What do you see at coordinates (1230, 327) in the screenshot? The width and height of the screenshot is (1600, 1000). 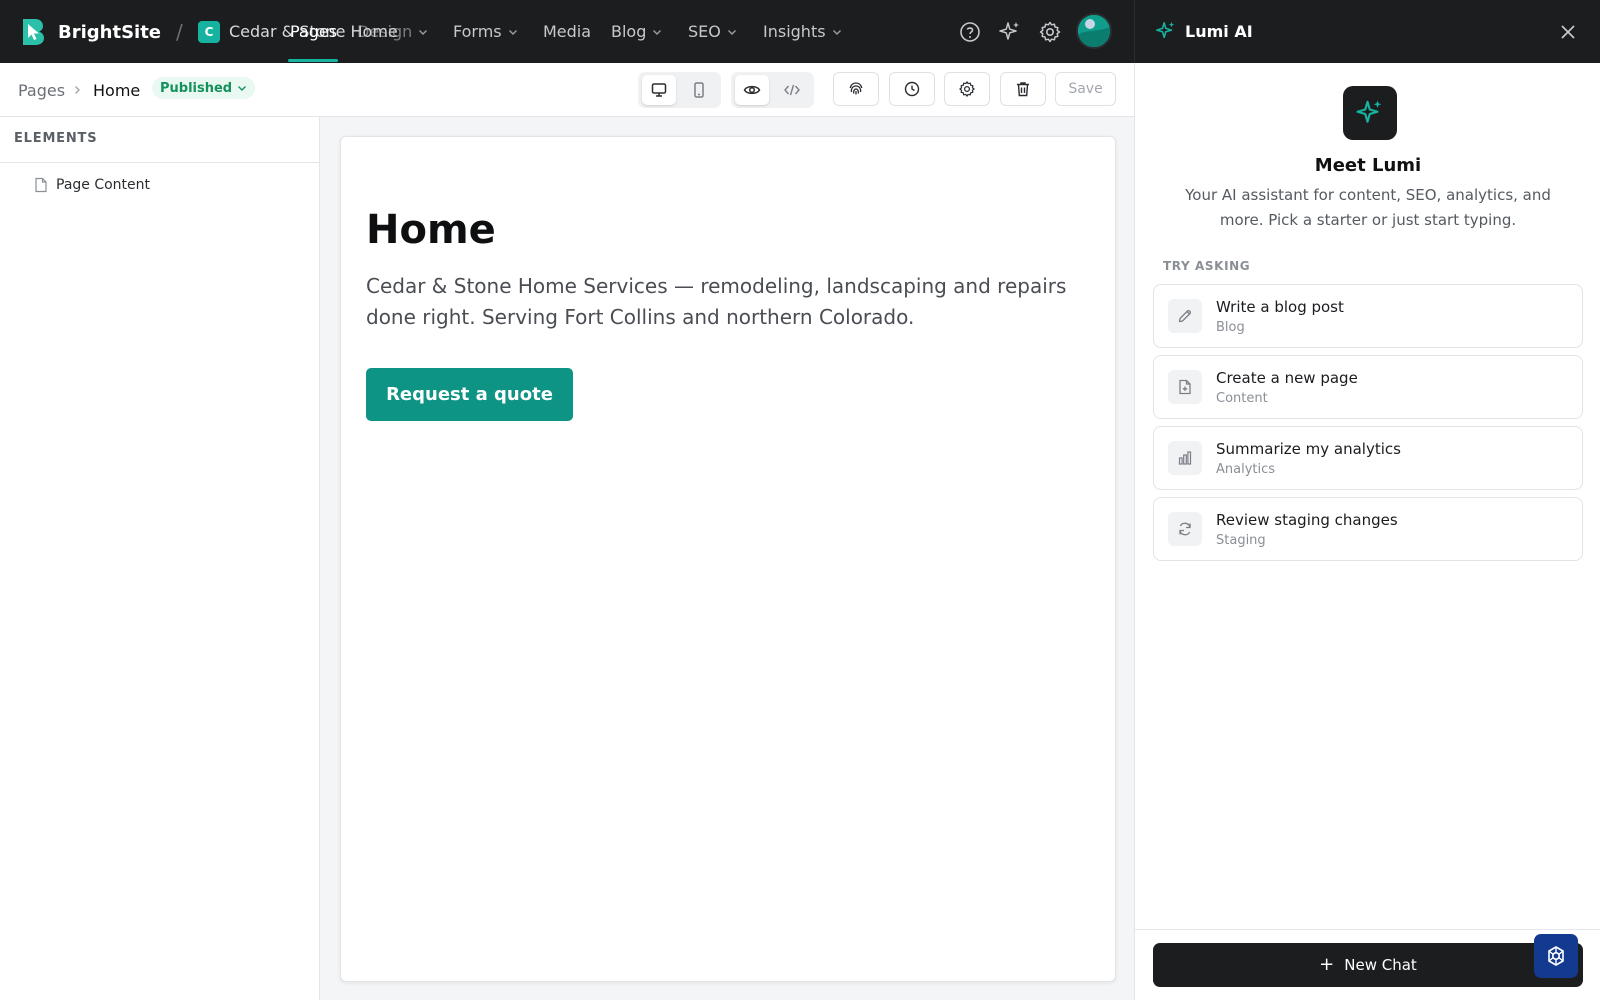 I see `starter-category: Blog` at bounding box center [1230, 327].